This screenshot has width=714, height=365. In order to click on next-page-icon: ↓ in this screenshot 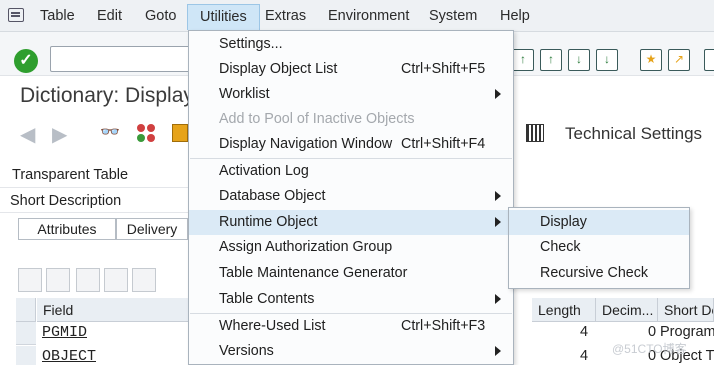, I will do `click(579, 60)`.